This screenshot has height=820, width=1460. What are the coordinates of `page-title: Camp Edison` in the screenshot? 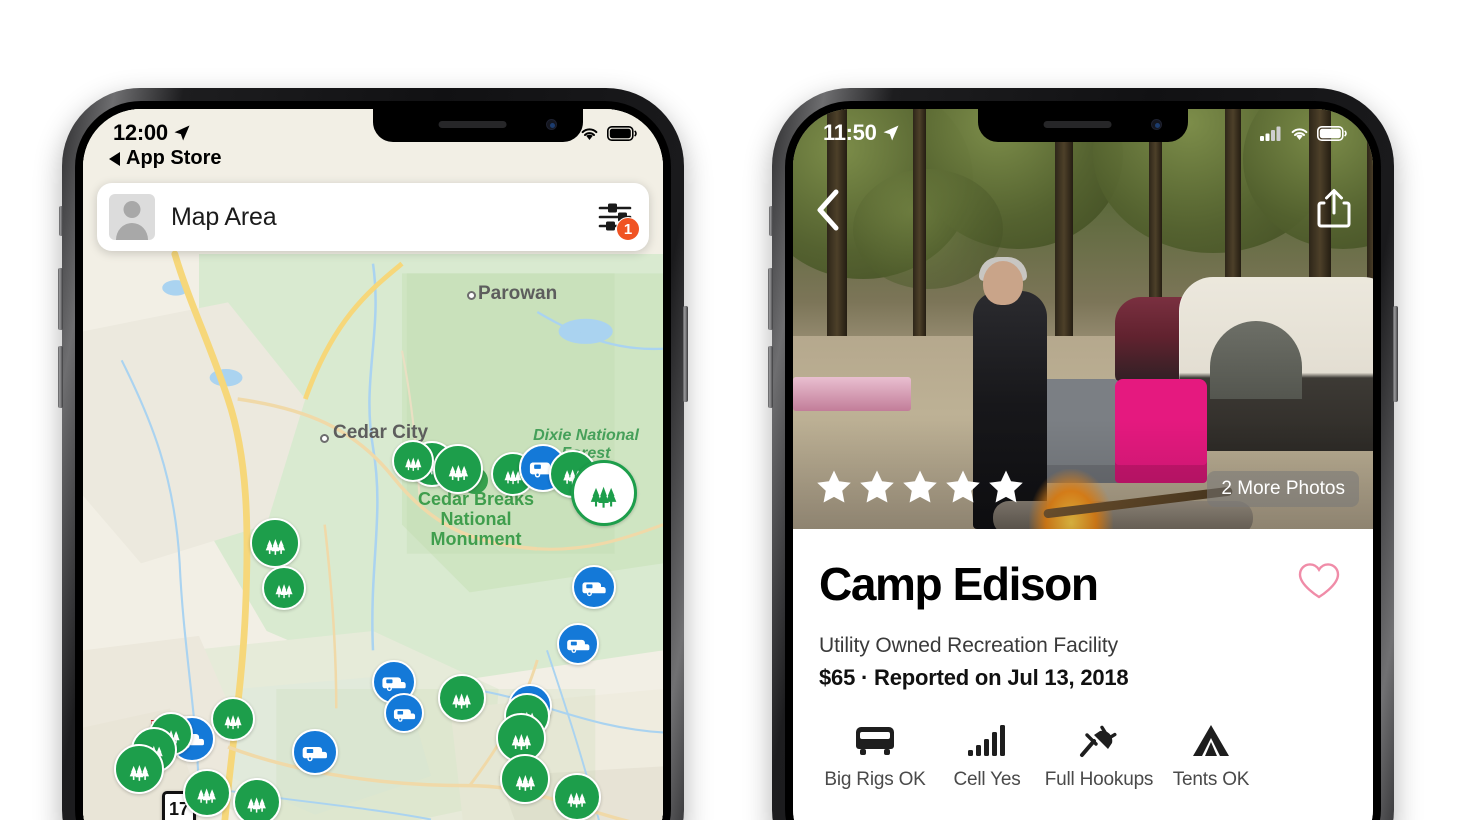 It's located at (959, 583).